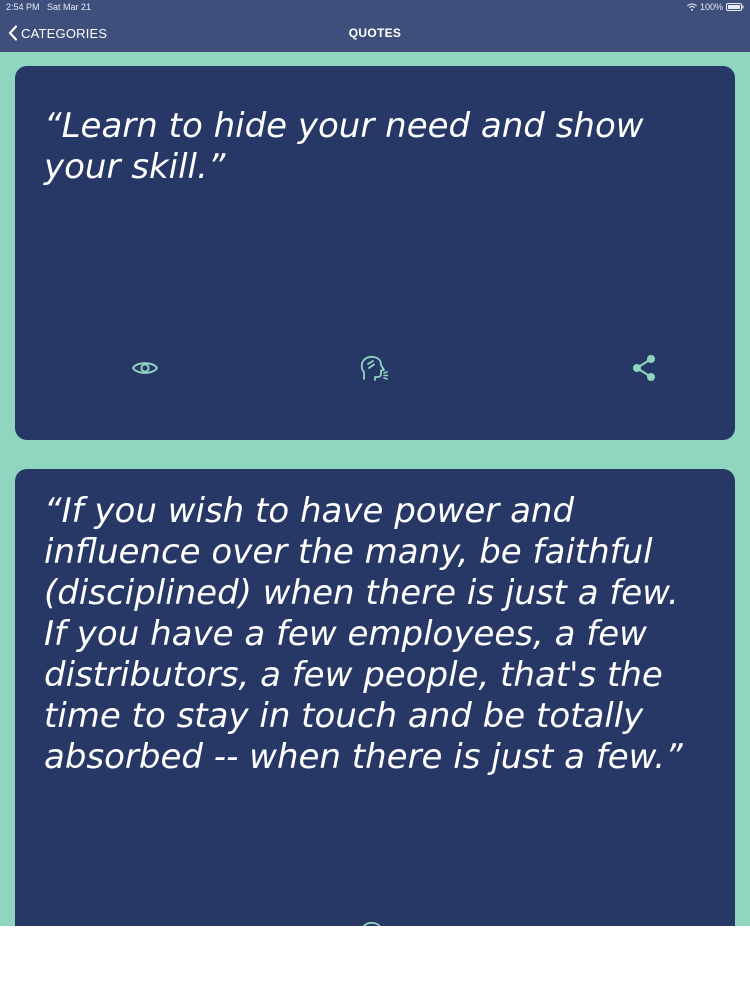 The width and height of the screenshot is (750, 1000). Describe the element at coordinates (375, 963) in the screenshot. I see `bottom-blank-area` at that location.